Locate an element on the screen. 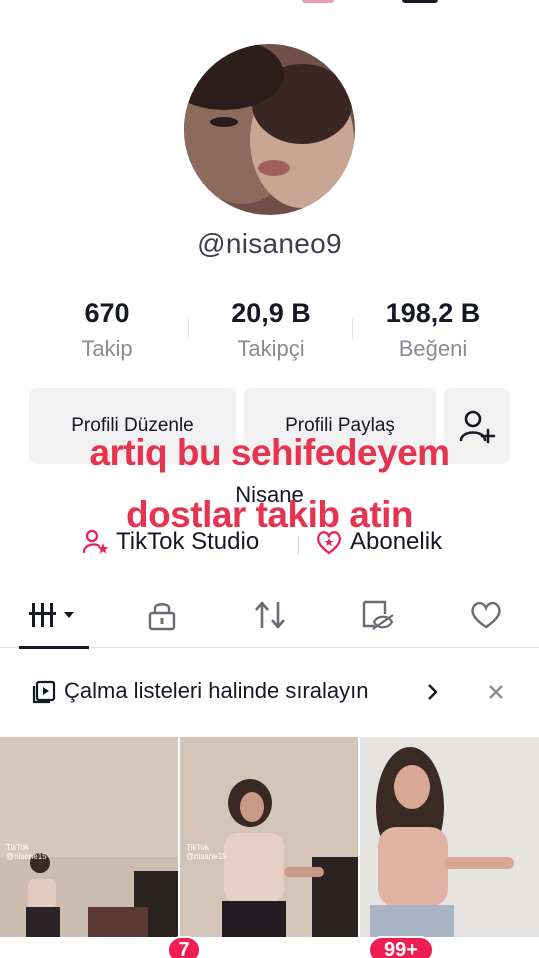 The width and height of the screenshot is (539, 958). hidden-eye-icon is located at coordinates (378, 615).